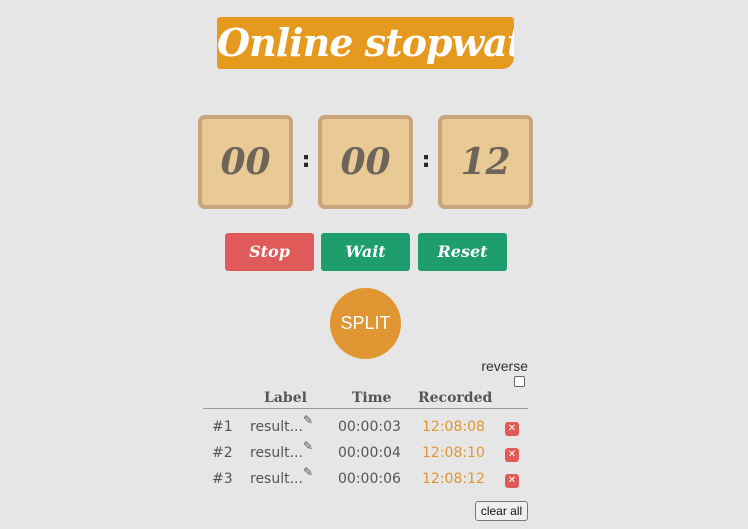 The height and width of the screenshot is (529, 748). What do you see at coordinates (222, 479) in the screenshot?
I see `row-number: #3` at bounding box center [222, 479].